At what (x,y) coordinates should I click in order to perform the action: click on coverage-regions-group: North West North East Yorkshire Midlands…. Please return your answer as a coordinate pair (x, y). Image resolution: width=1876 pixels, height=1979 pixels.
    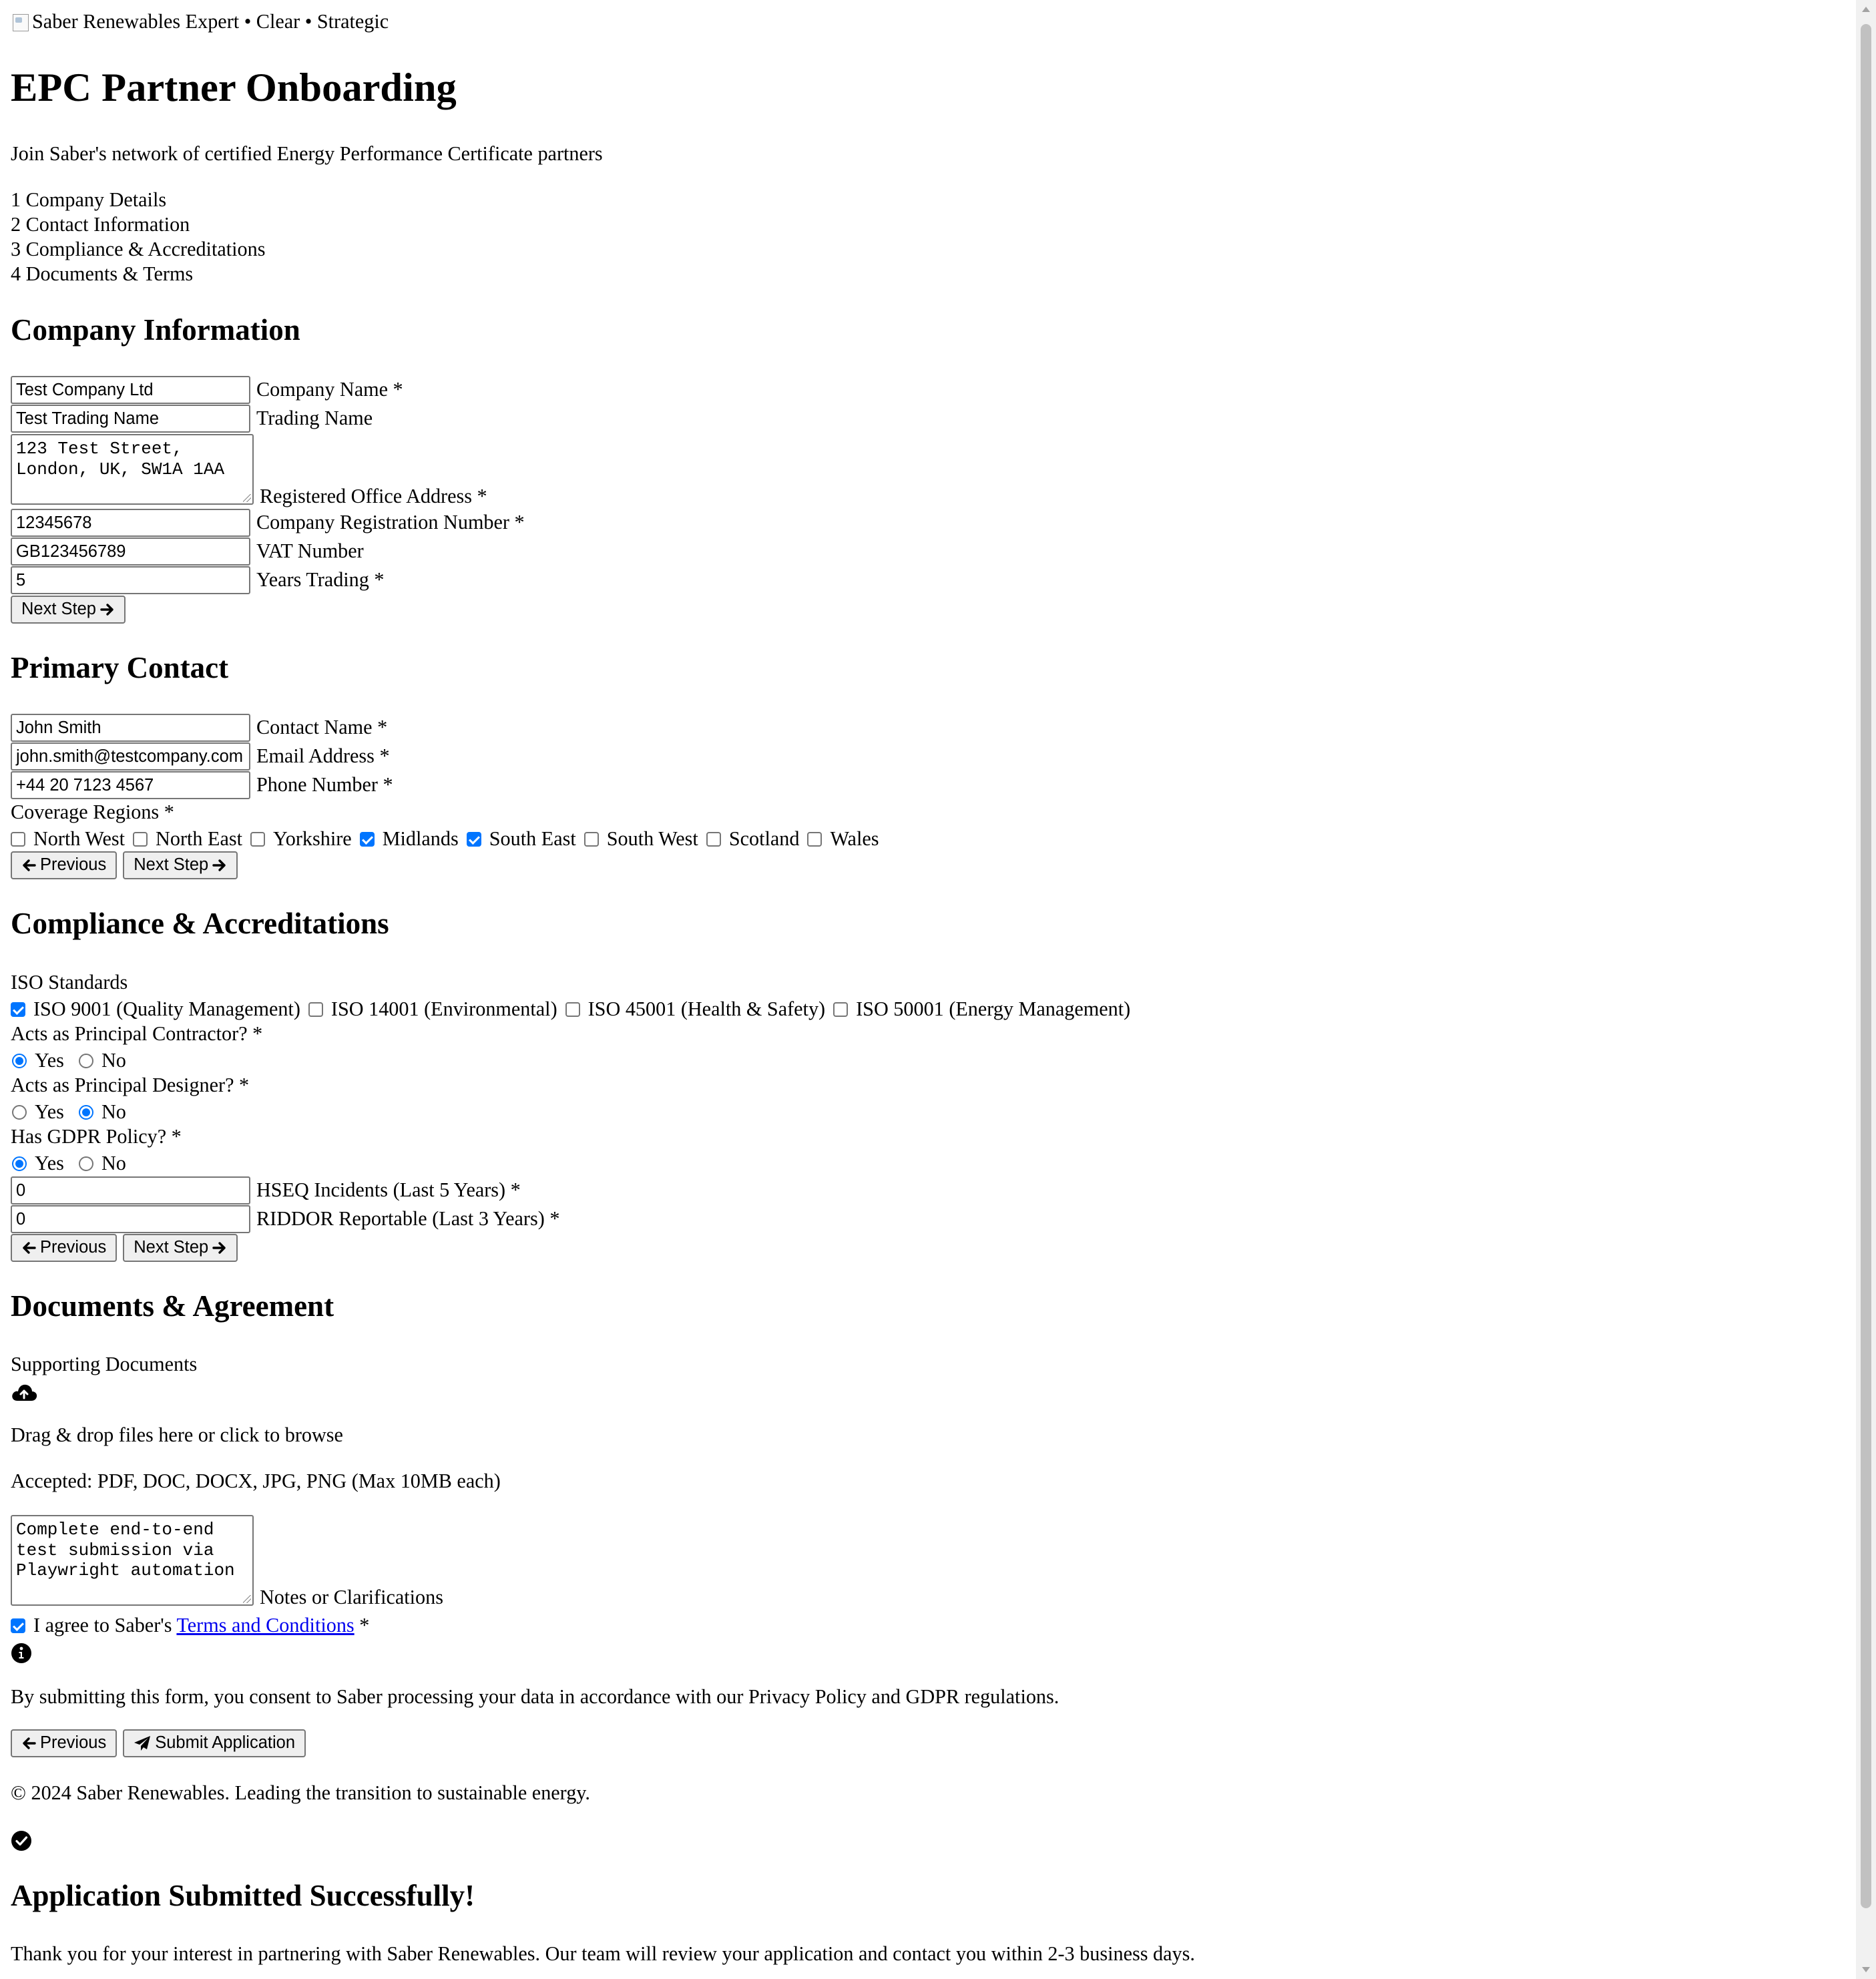
    Looking at the image, I should click on (443, 839).